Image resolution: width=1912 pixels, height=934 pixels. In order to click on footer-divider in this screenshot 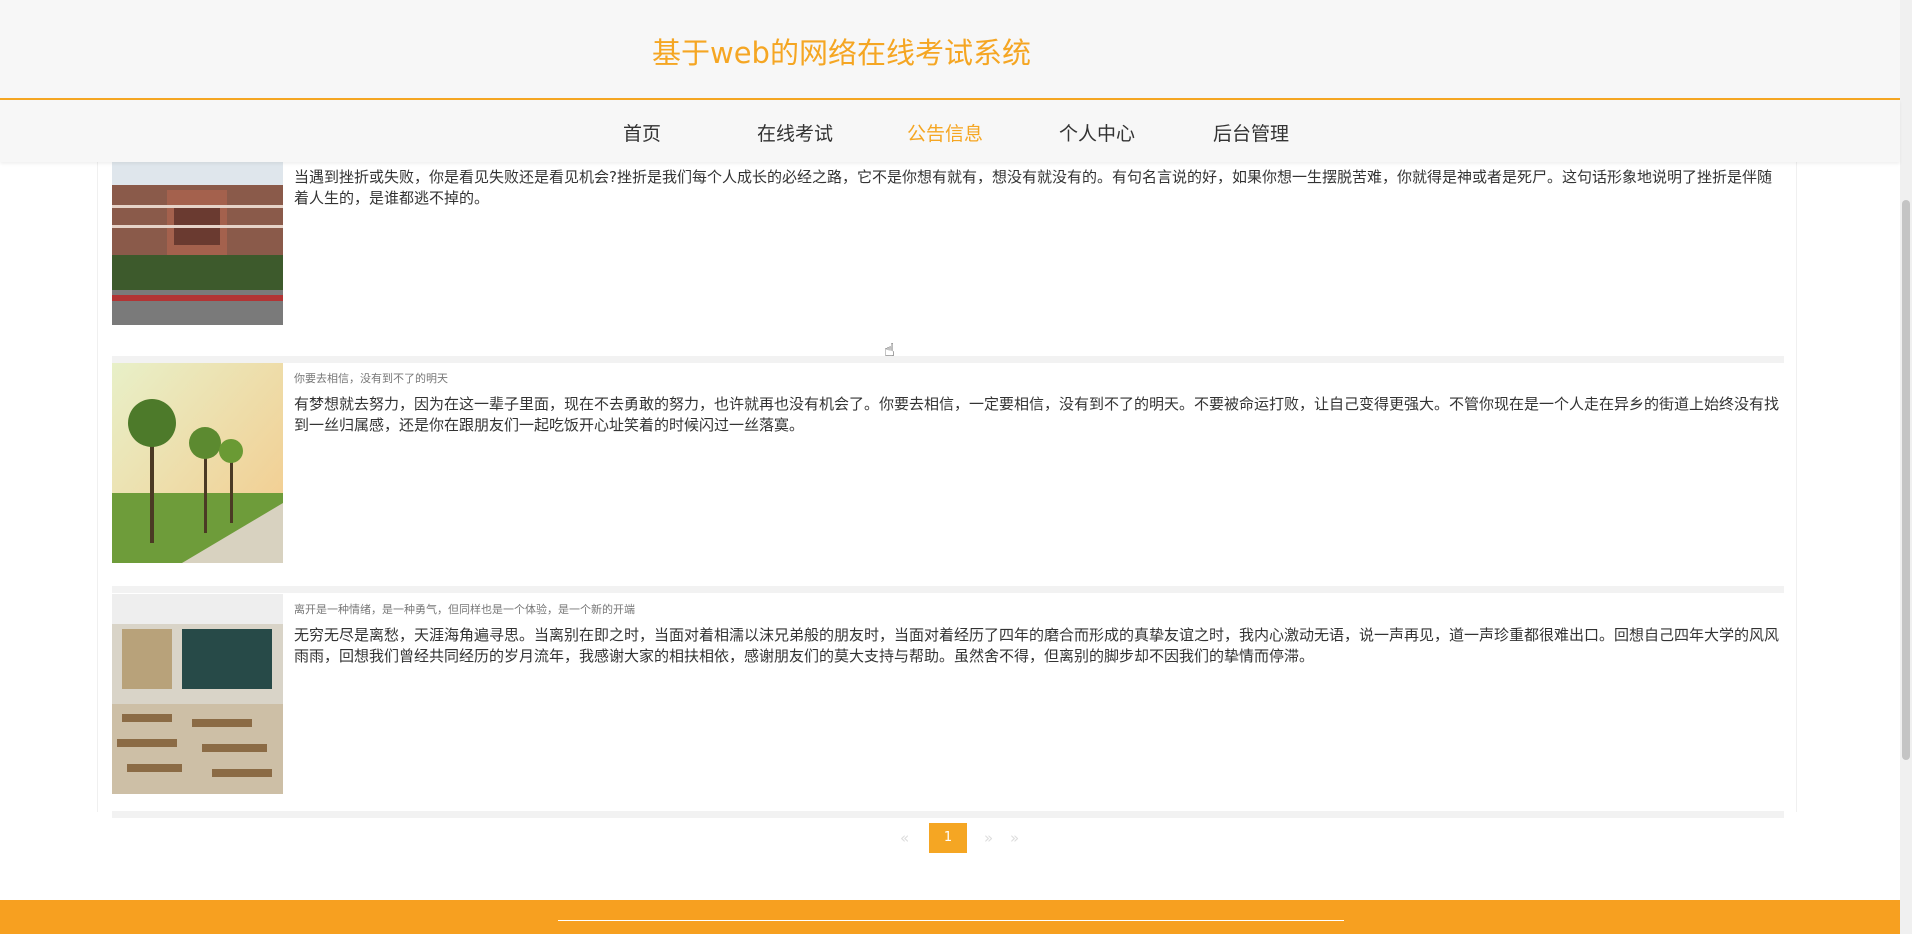, I will do `click(951, 920)`.